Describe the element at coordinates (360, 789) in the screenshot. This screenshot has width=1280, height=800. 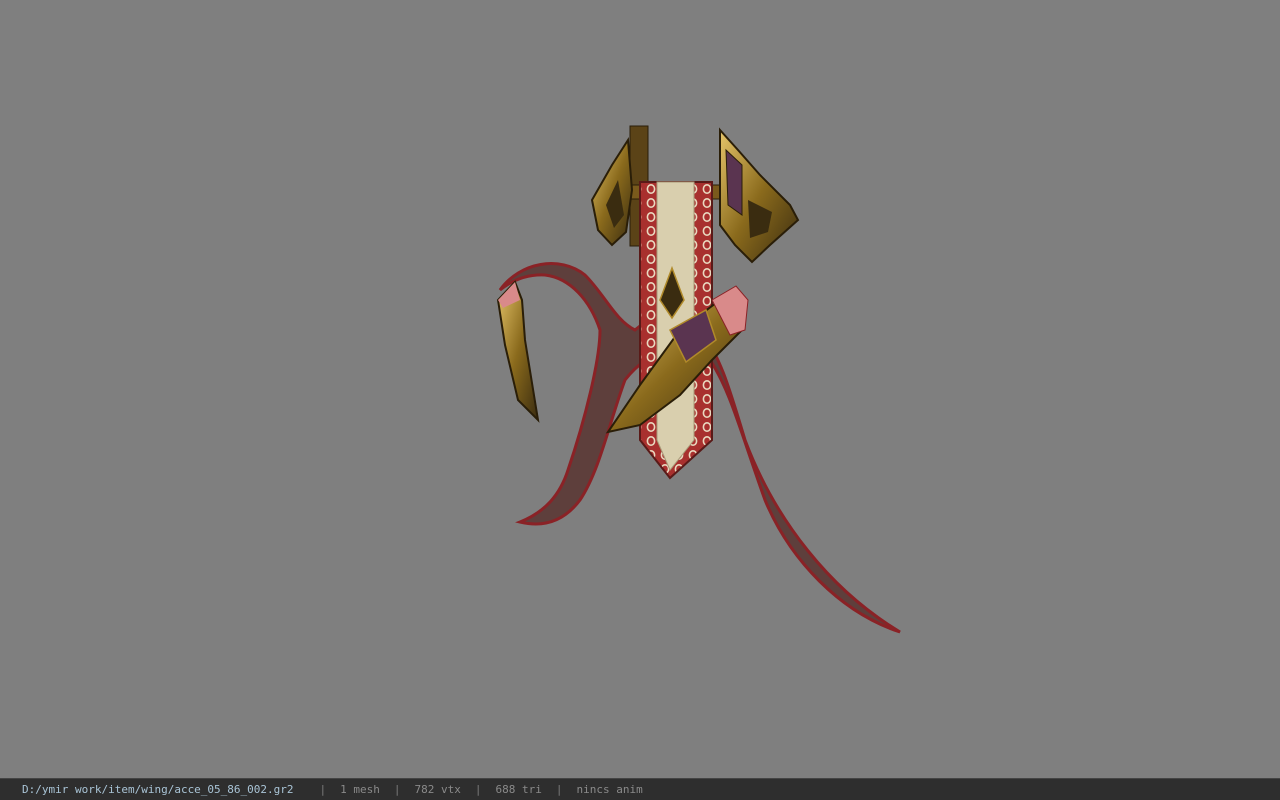
I see `mesh-count: 1 mesh` at that location.